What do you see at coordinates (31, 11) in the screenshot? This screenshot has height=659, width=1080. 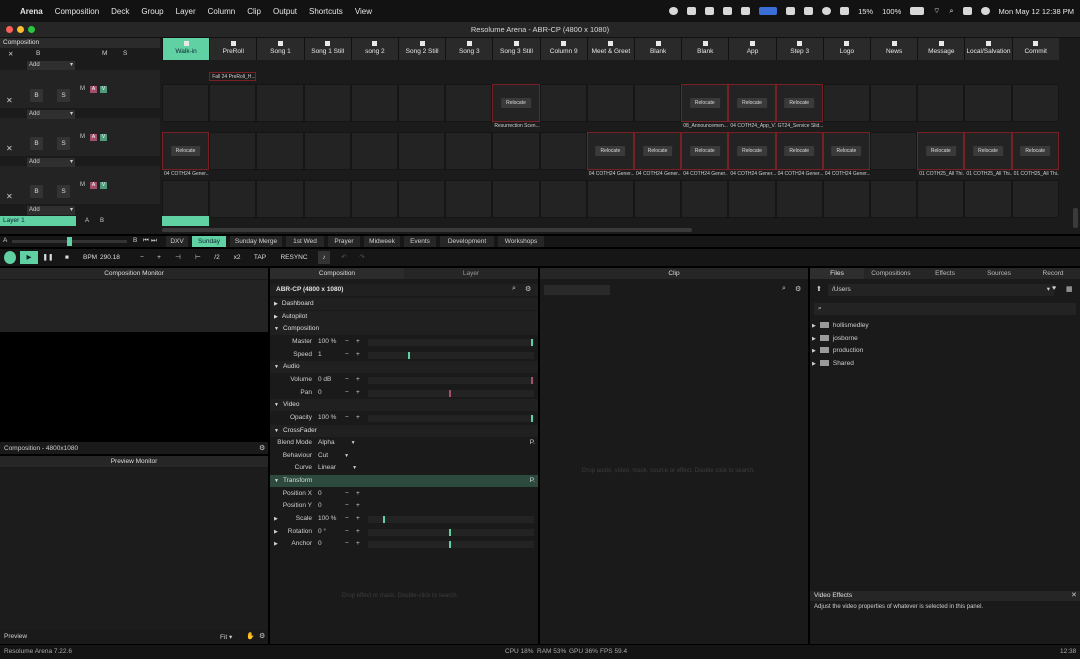 I see `menu-arena: Arena` at bounding box center [31, 11].